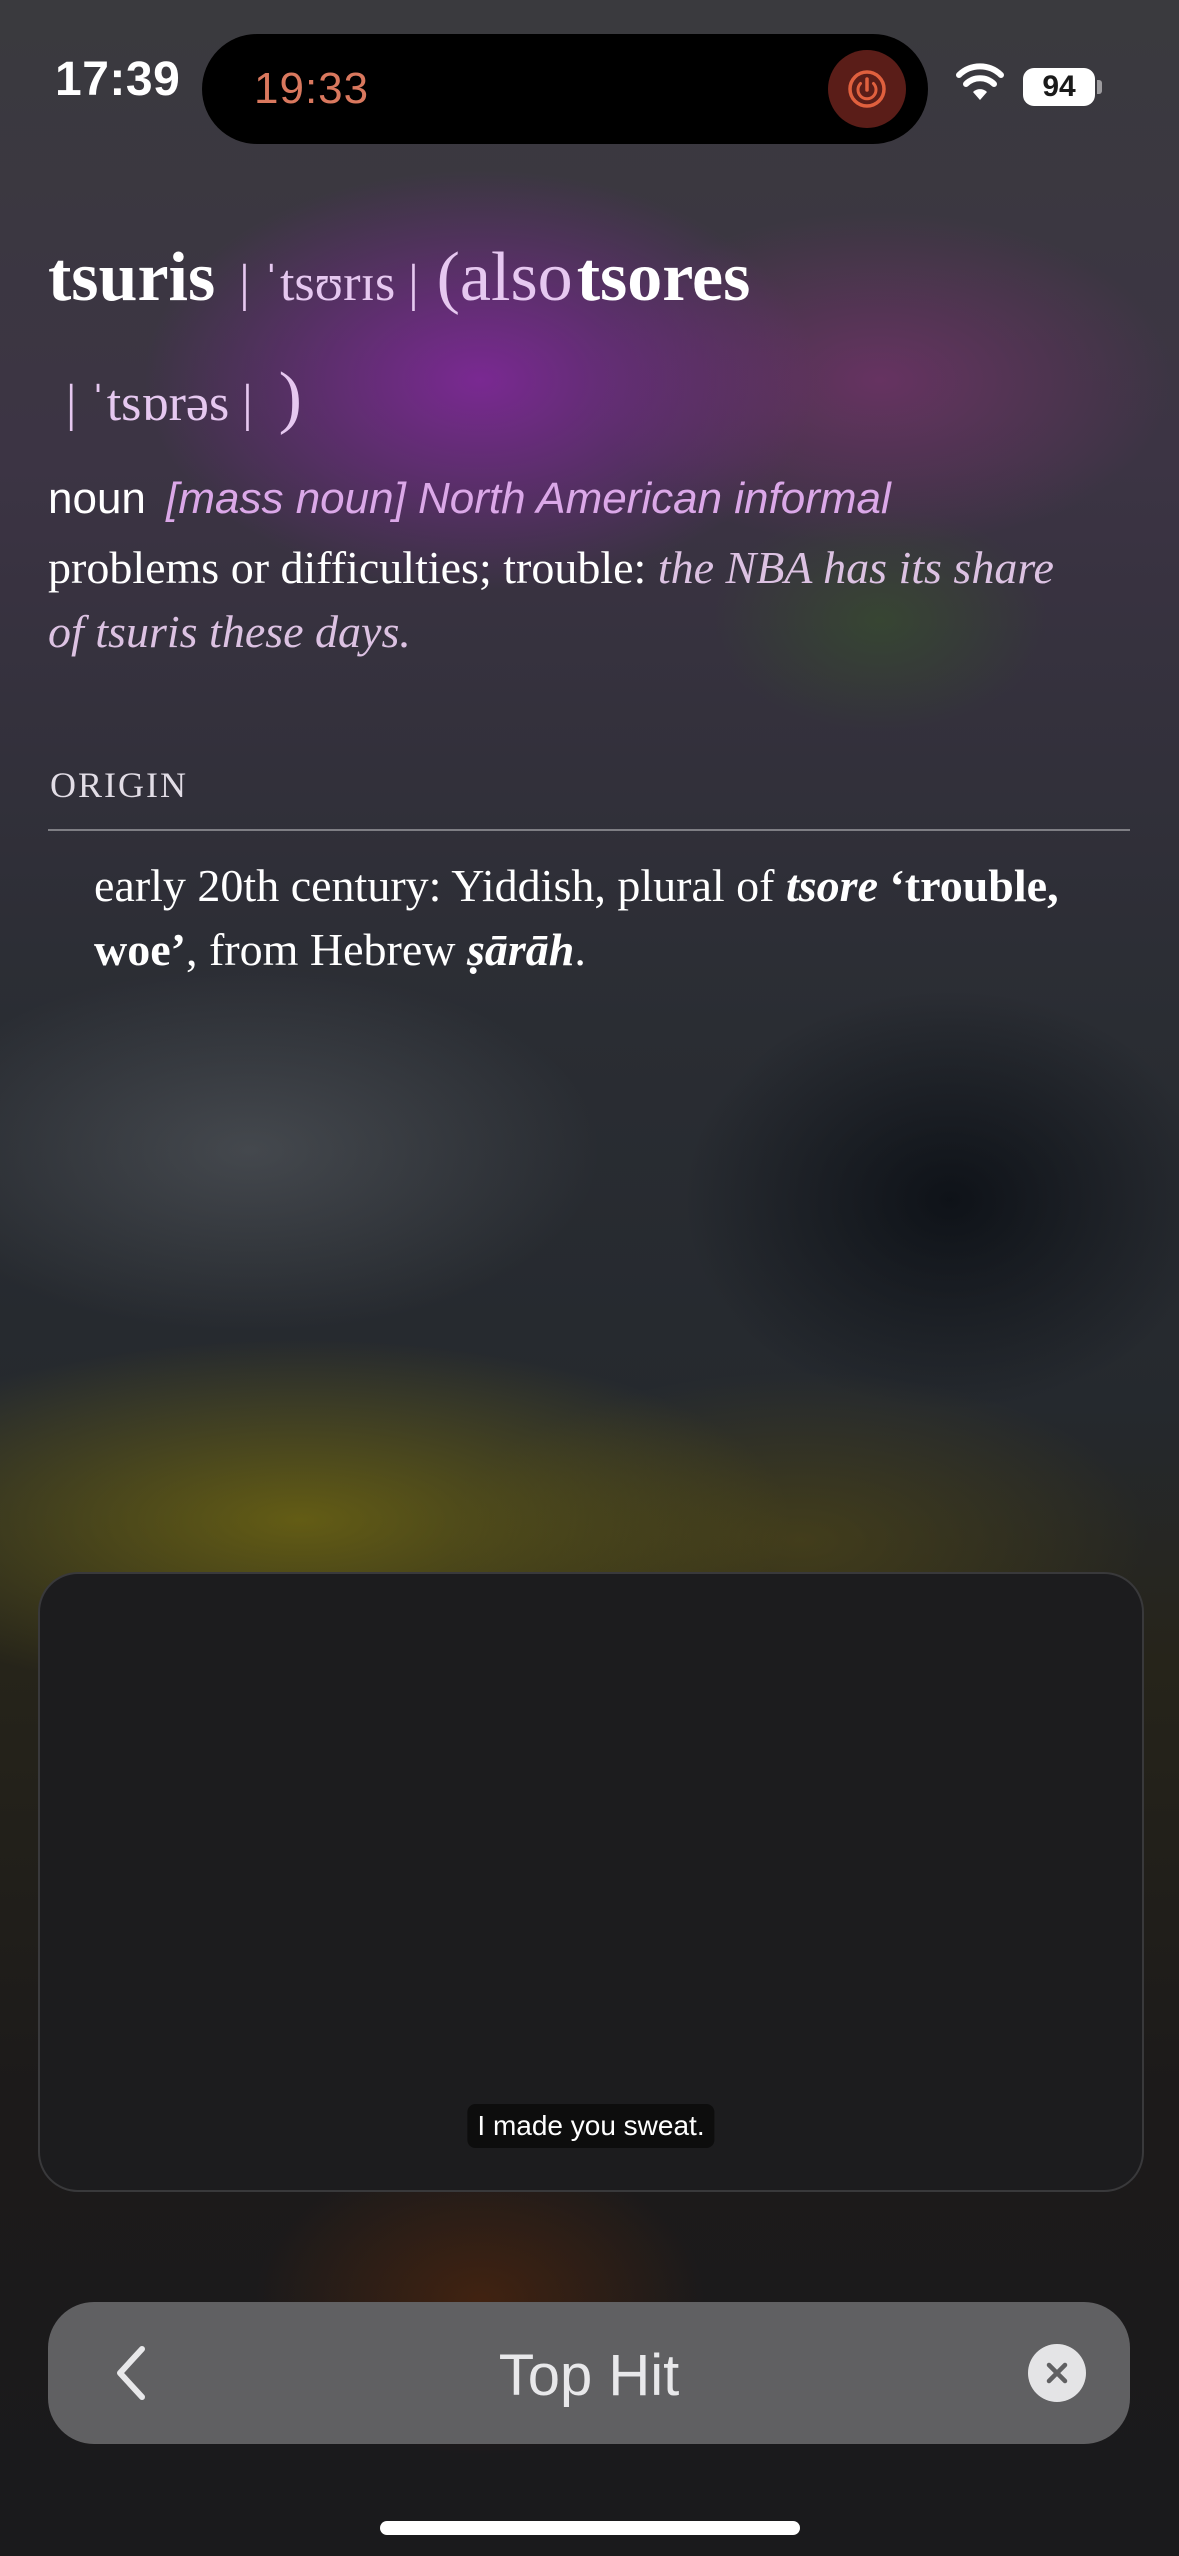  Describe the element at coordinates (565, 89) in the screenshot. I see `dynamic-island: 19:33` at that location.